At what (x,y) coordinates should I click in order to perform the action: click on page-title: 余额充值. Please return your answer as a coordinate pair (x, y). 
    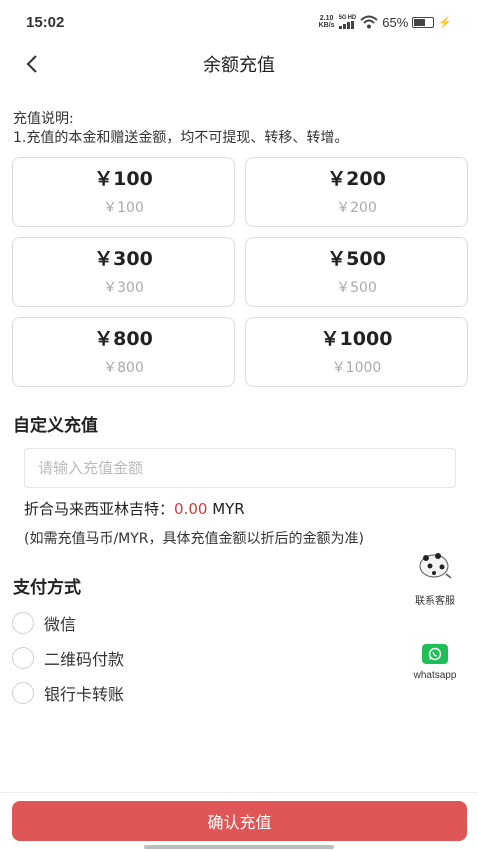
    Looking at the image, I should click on (239, 65).